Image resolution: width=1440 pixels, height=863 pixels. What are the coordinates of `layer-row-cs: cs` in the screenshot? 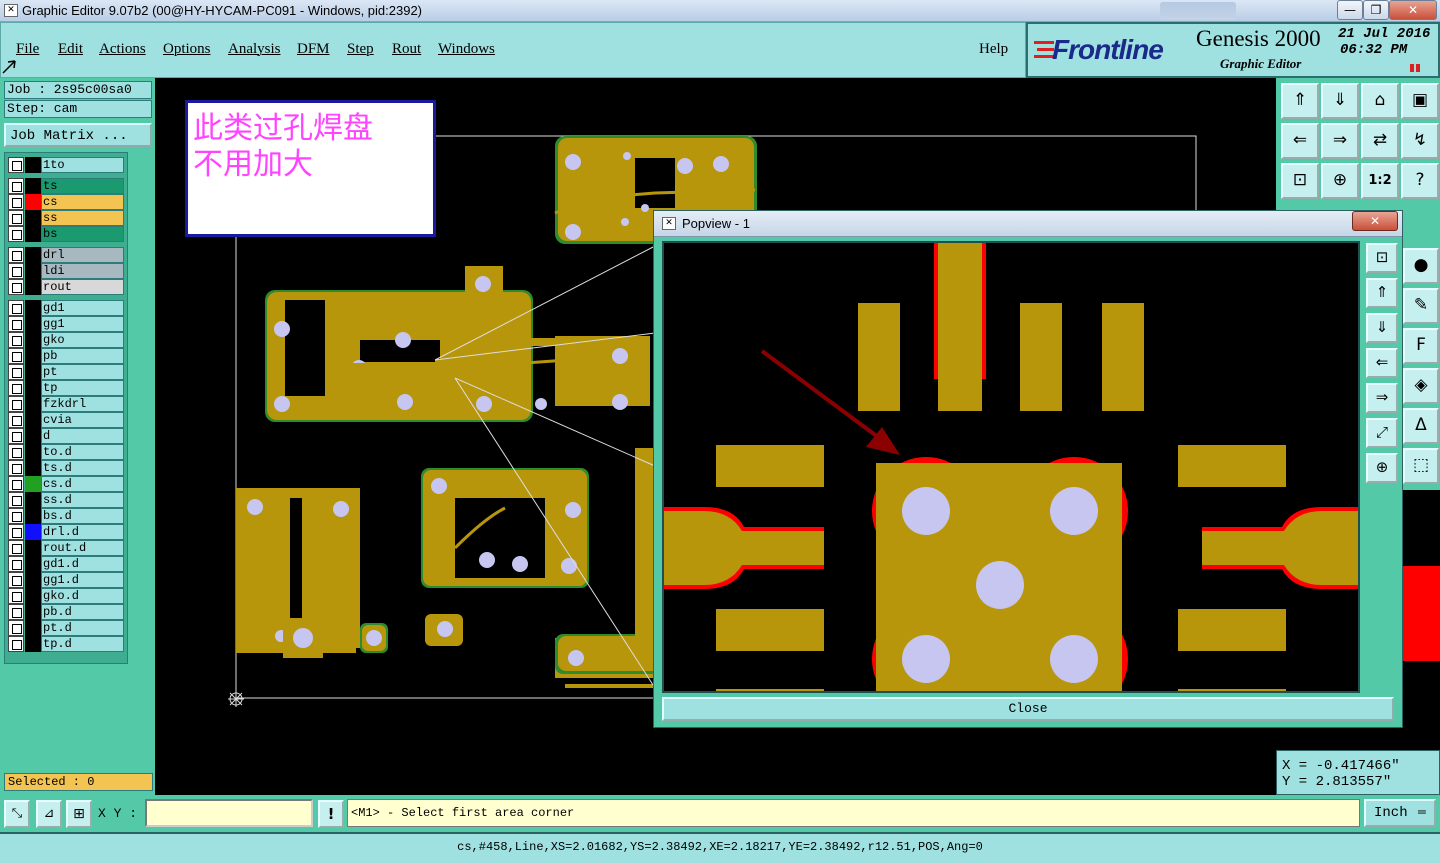 It's located at (66, 202).